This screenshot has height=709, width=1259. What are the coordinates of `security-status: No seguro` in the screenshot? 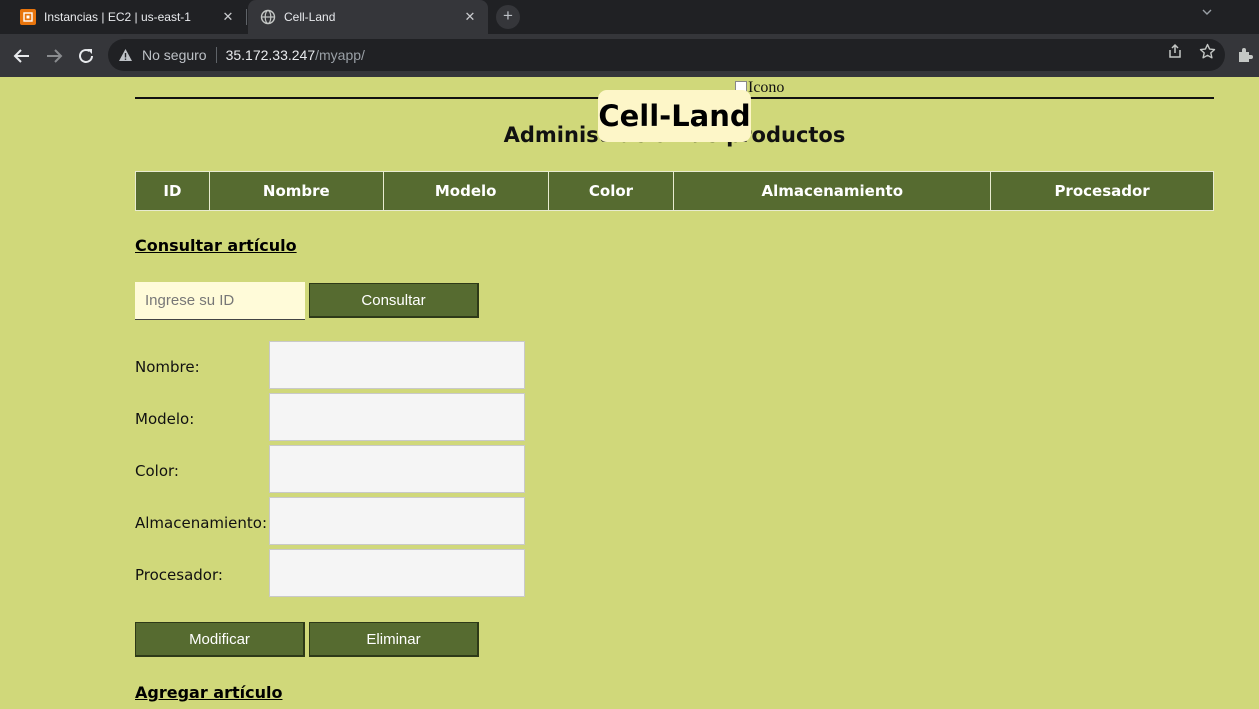 It's located at (174, 55).